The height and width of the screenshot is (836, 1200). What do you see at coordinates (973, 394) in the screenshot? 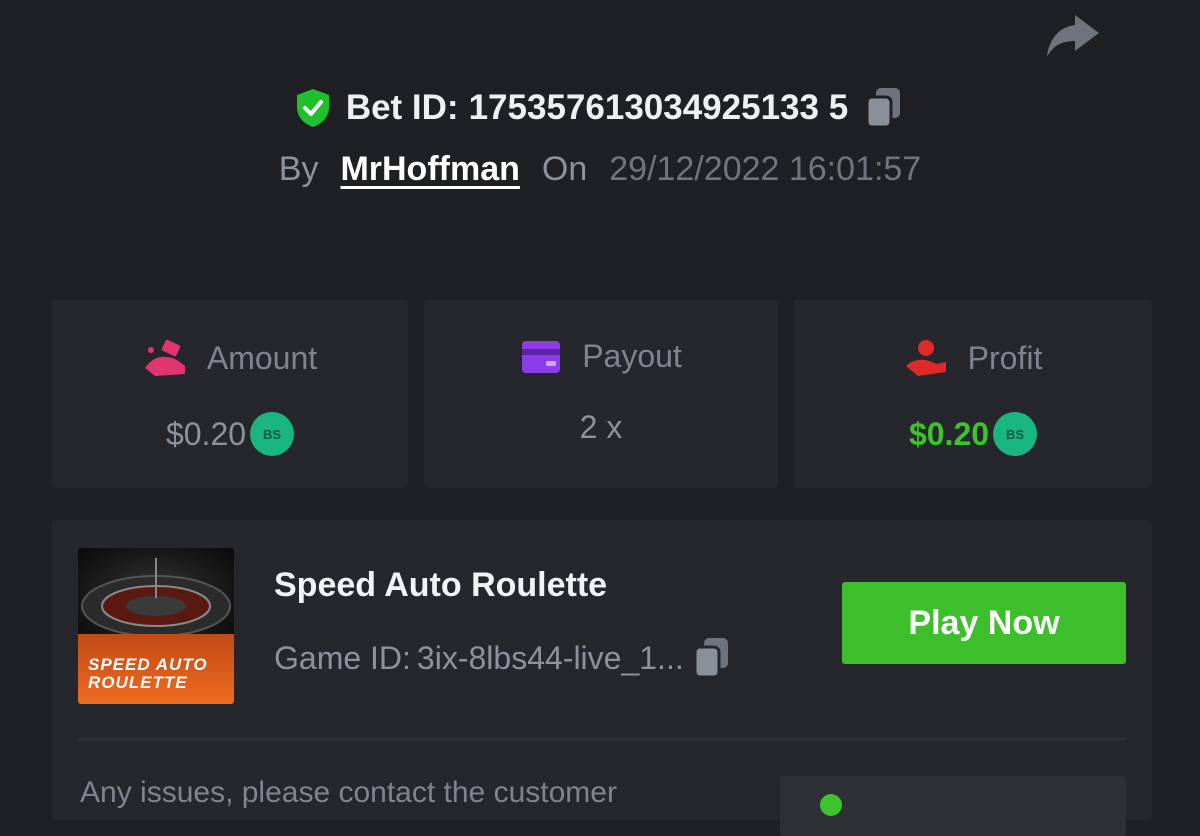
I see `profit-card: Profit $0.20 BS` at bounding box center [973, 394].